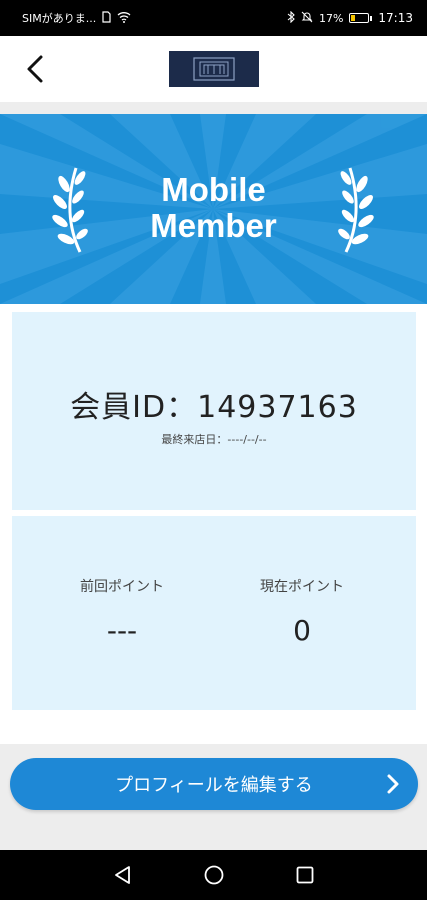 The height and width of the screenshot is (900, 427). I want to click on previous-points-label: 前回ポイント, so click(122, 587).